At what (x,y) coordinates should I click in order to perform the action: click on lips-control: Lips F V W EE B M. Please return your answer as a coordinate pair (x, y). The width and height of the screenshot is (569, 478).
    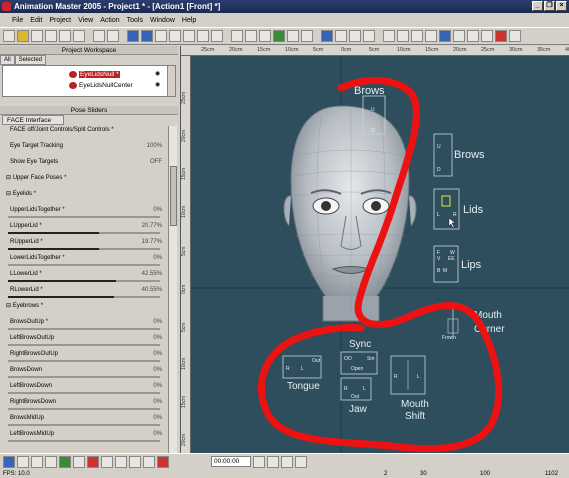
    Looking at the image, I should click on (457, 264).